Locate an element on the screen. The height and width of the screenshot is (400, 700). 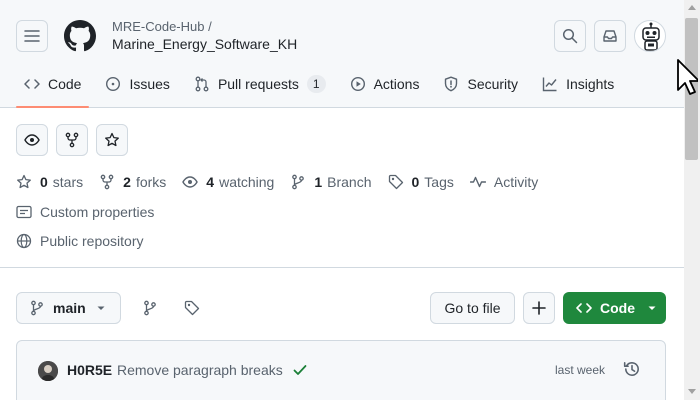
branch-selector: main is located at coordinates (68, 308).